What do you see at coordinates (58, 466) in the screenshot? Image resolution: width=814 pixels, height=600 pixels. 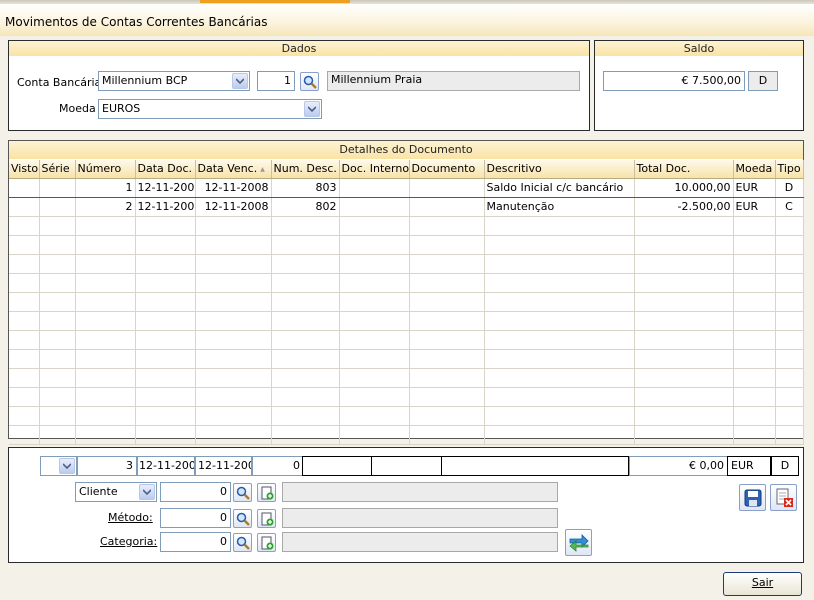 I see `editor-visto-select` at bounding box center [58, 466].